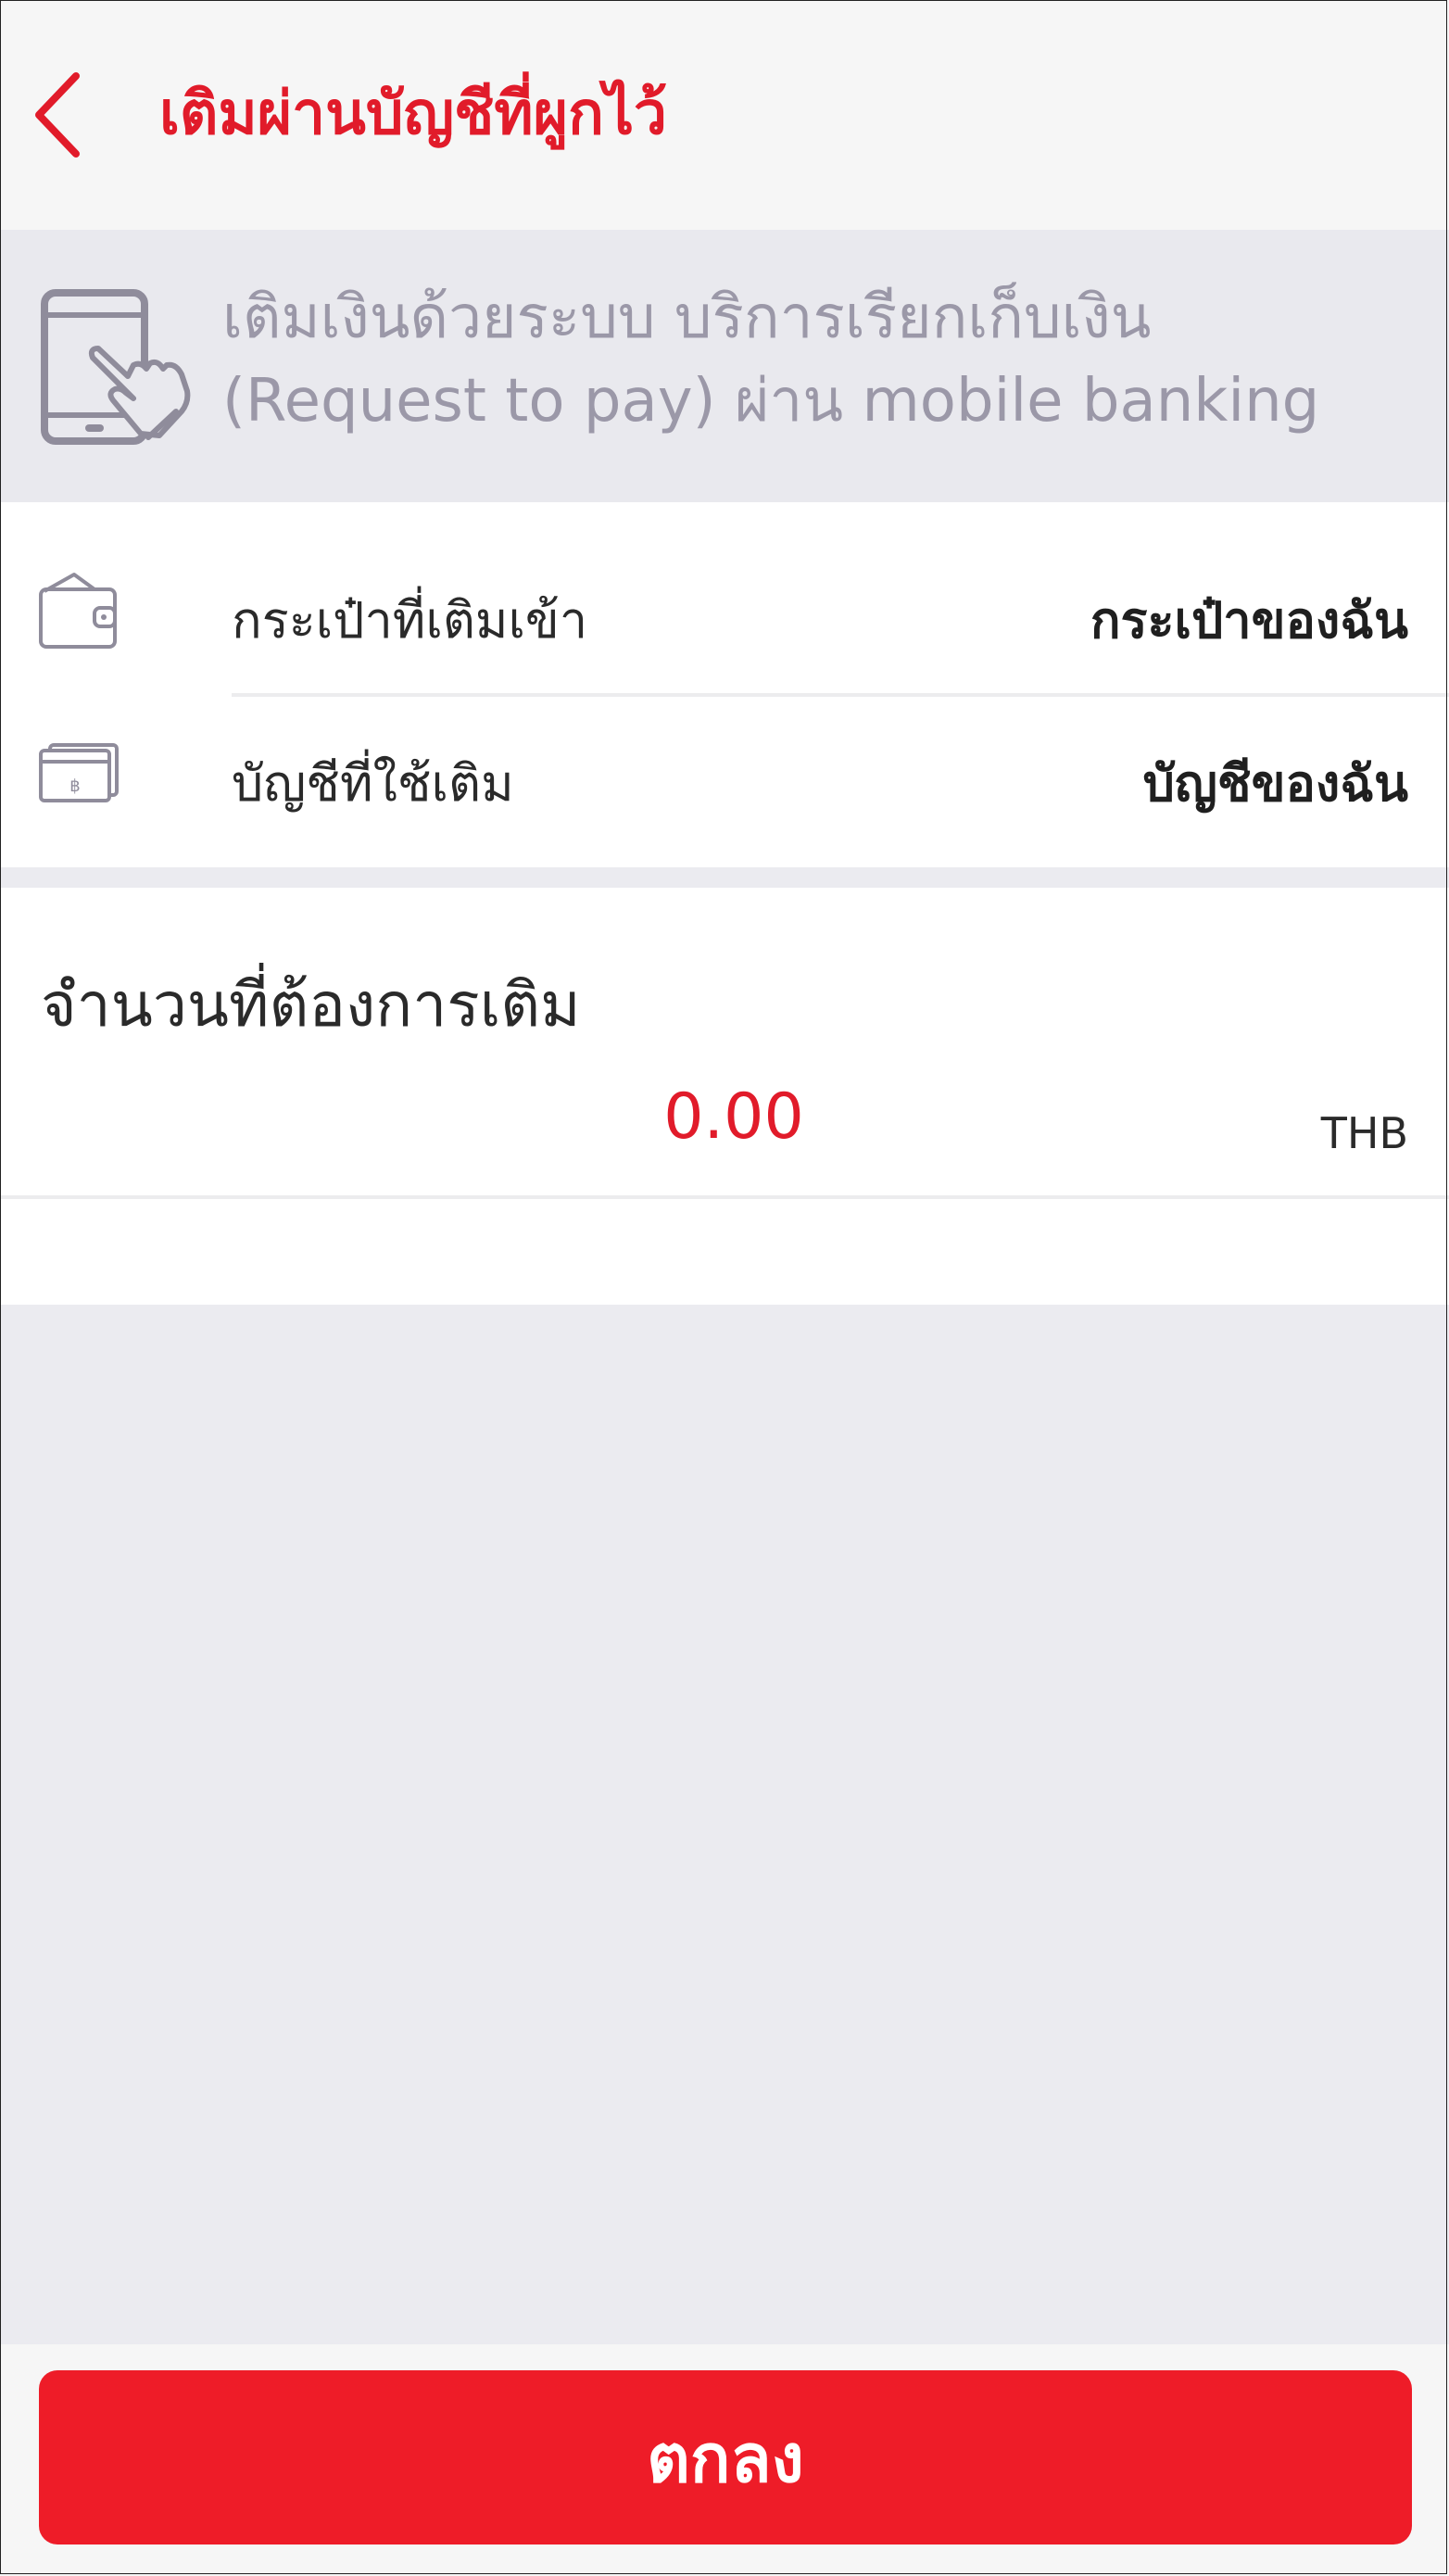 This screenshot has height=2576, width=1449. What do you see at coordinates (373, 783) in the screenshot?
I see `account-row-label: บัญชีที่ใช้เติม` at bounding box center [373, 783].